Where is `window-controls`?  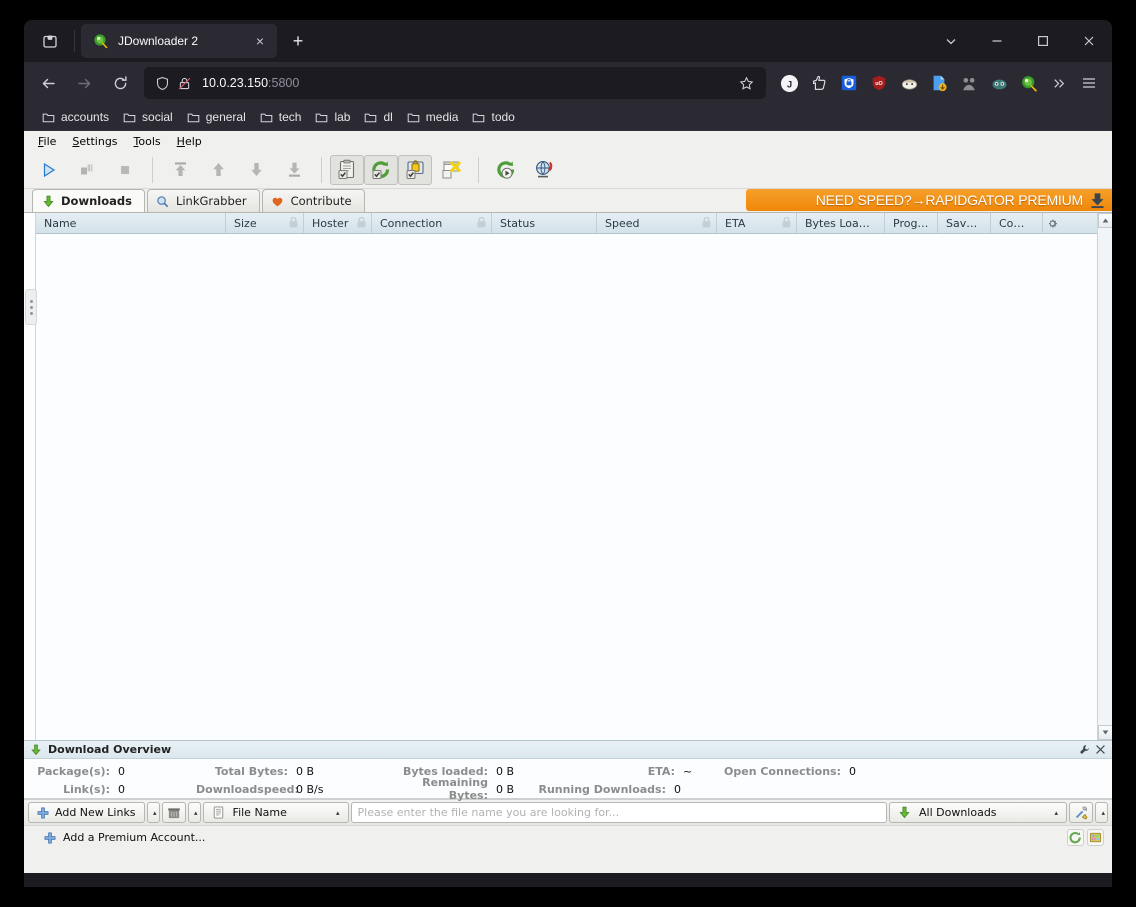
window-controls is located at coordinates (1020, 41).